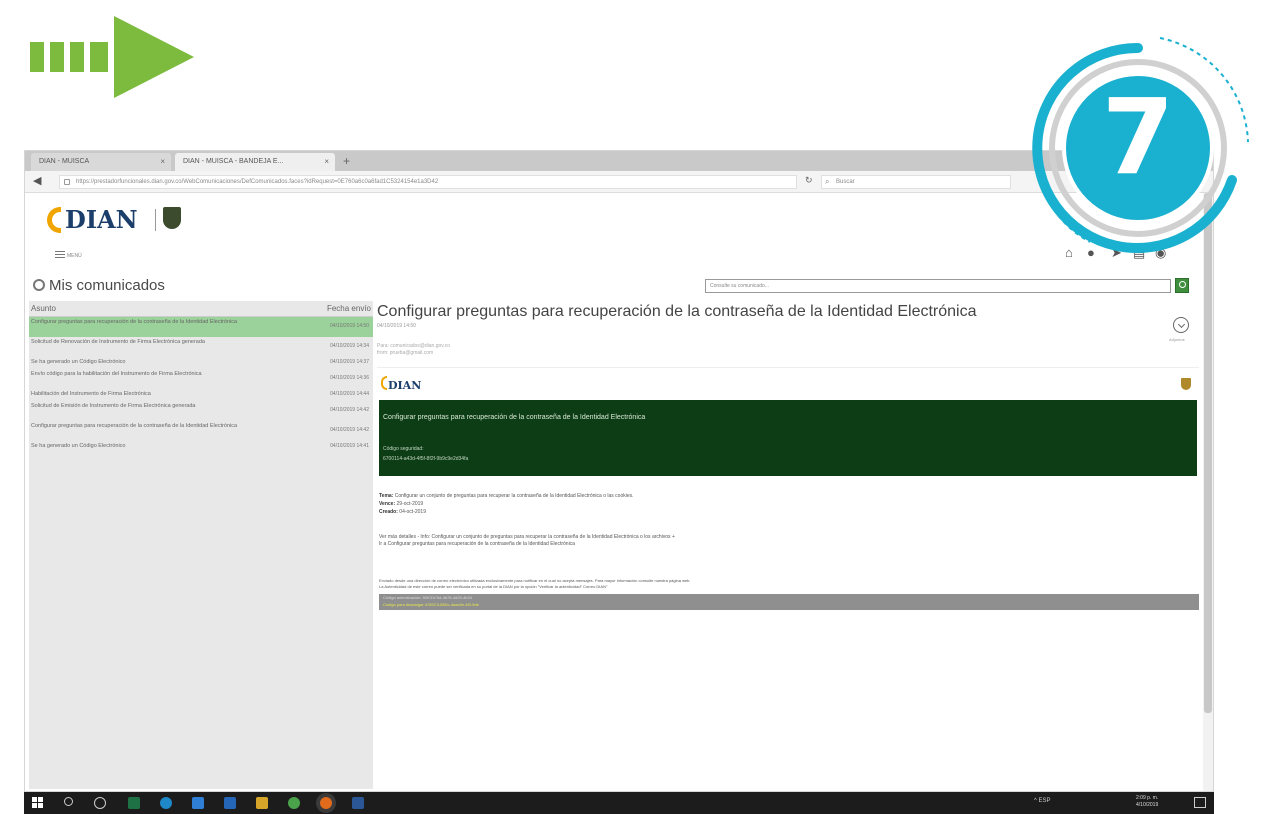 This screenshot has width=1262, height=814. What do you see at coordinates (67, 182) in the screenshot?
I see `lock-icon` at bounding box center [67, 182].